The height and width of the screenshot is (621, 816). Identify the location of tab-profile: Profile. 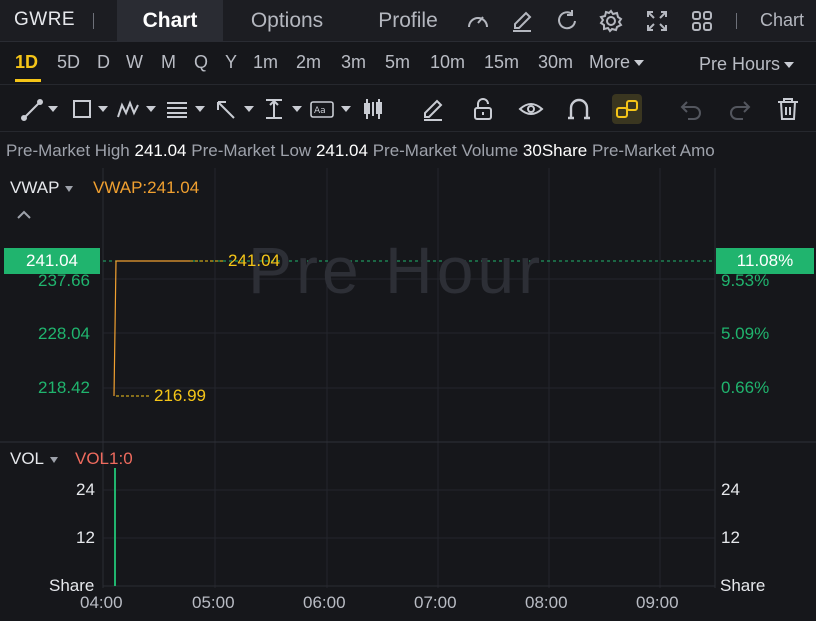
(408, 21).